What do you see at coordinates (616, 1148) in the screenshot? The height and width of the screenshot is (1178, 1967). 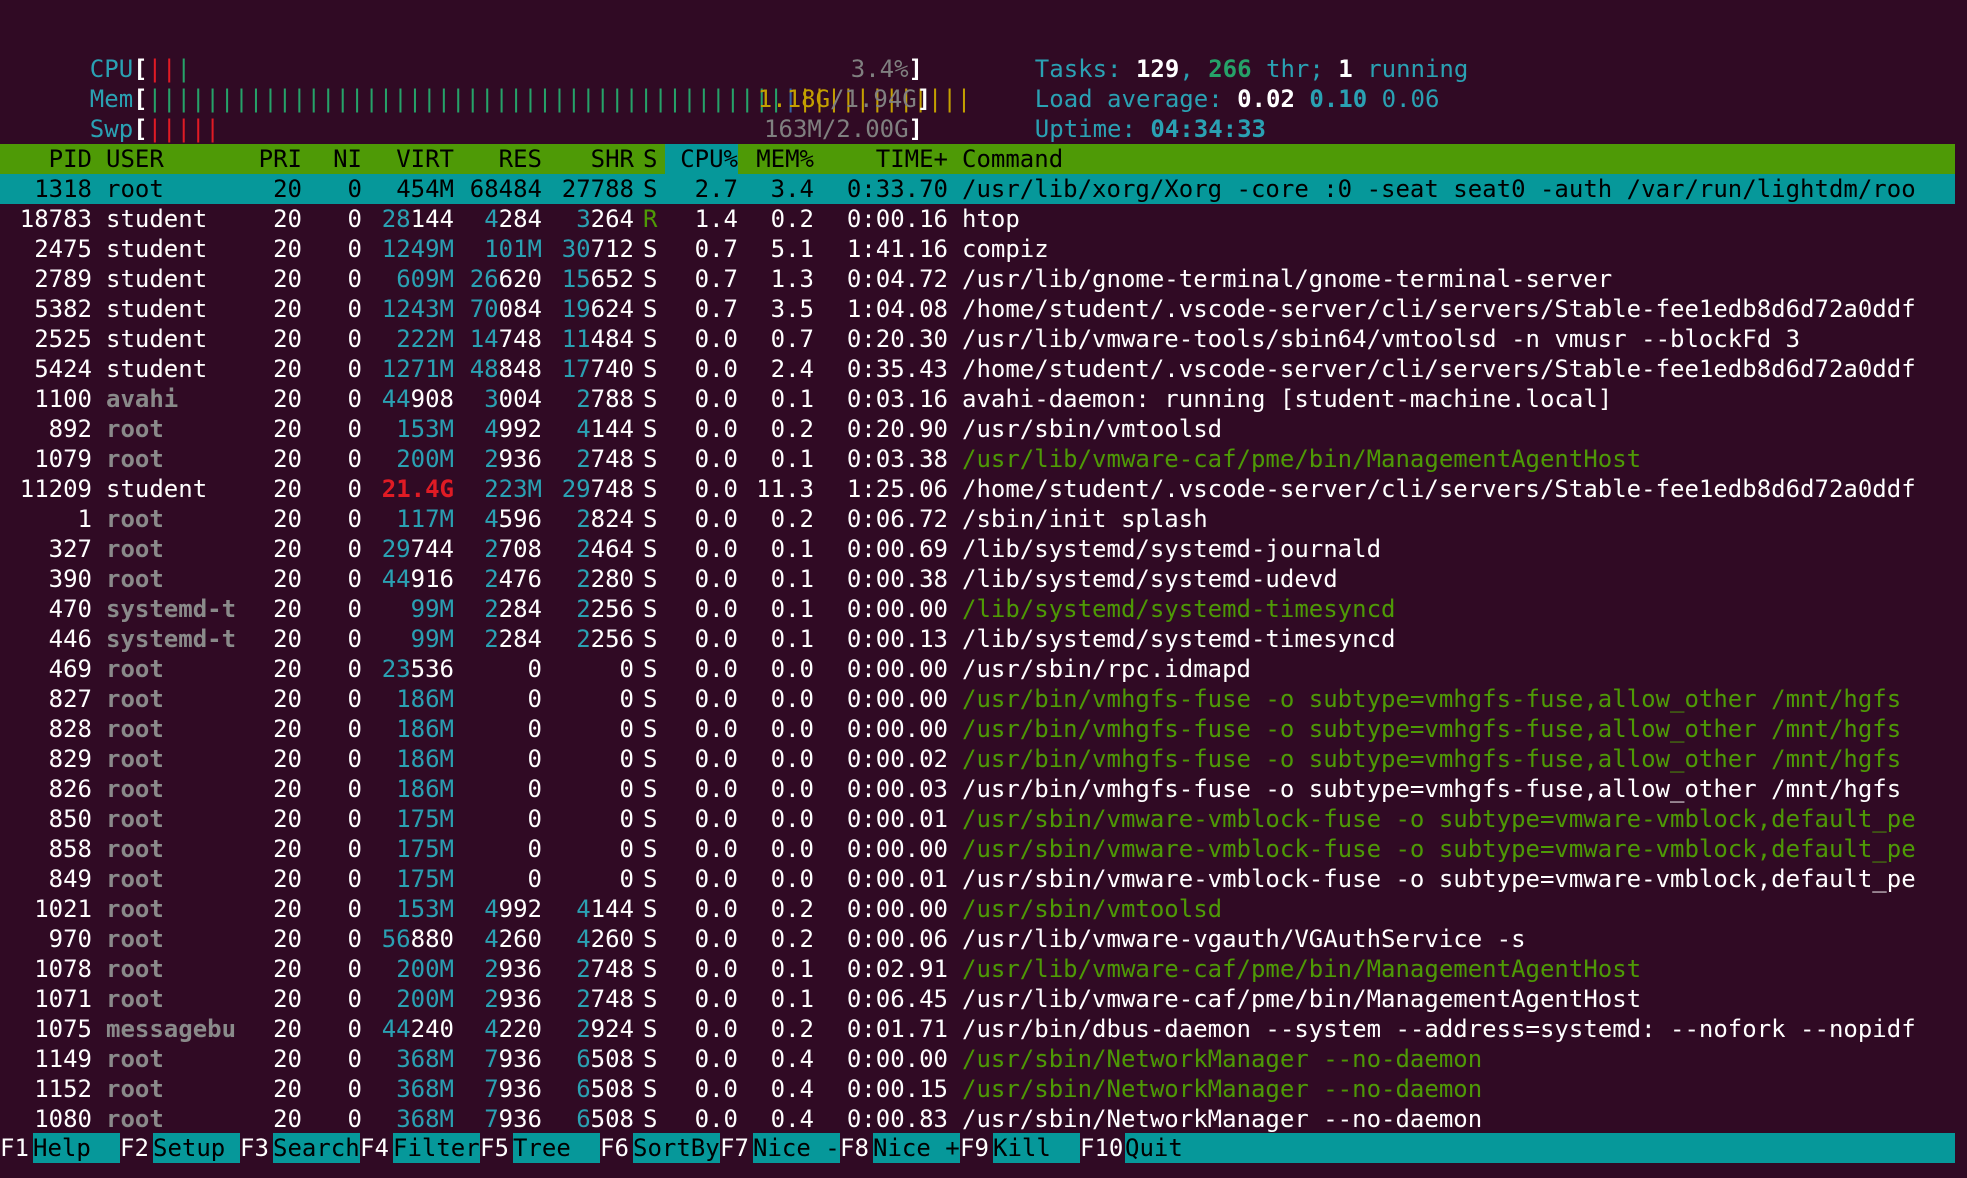 I see `fkey-f6: F6` at bounding box center [616, 1148].